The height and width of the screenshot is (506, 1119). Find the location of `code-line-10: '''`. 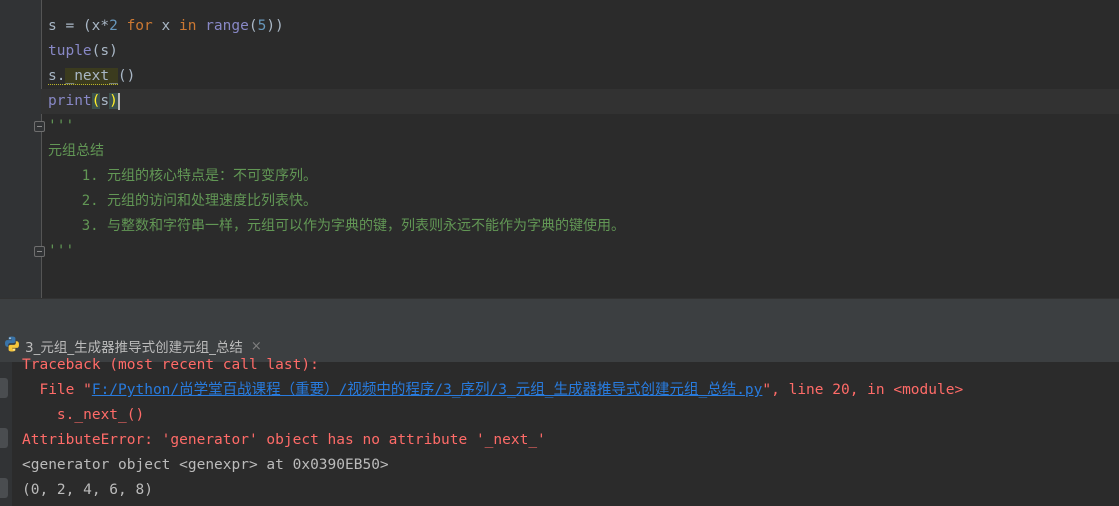

code-line-10: ''' is located at coordinates (583, 251).